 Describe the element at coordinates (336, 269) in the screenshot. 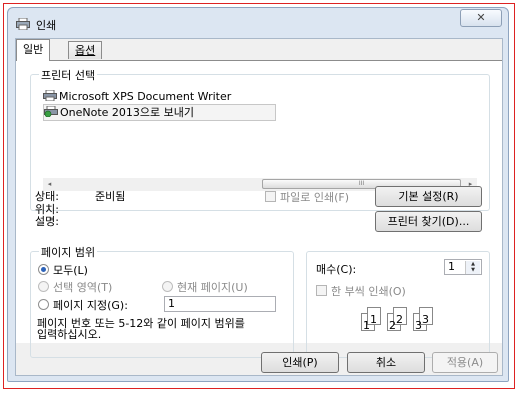

I see `copies-label: 매수(C):` at that location.